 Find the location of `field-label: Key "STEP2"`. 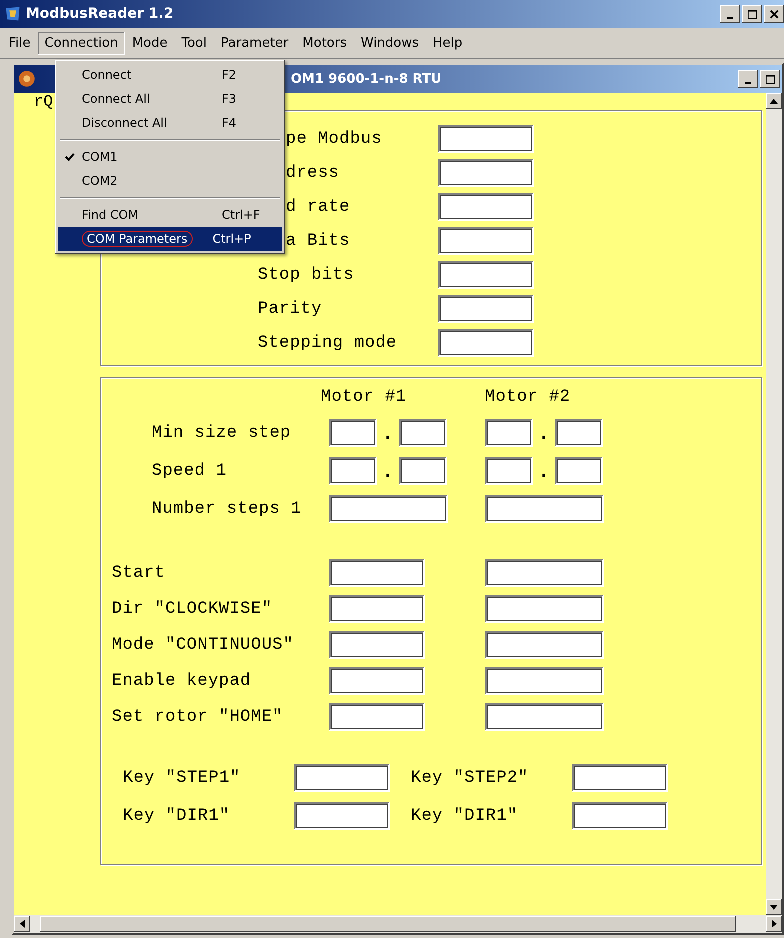

field-label: Key "STEP2" is located at coordinates (470, 778).